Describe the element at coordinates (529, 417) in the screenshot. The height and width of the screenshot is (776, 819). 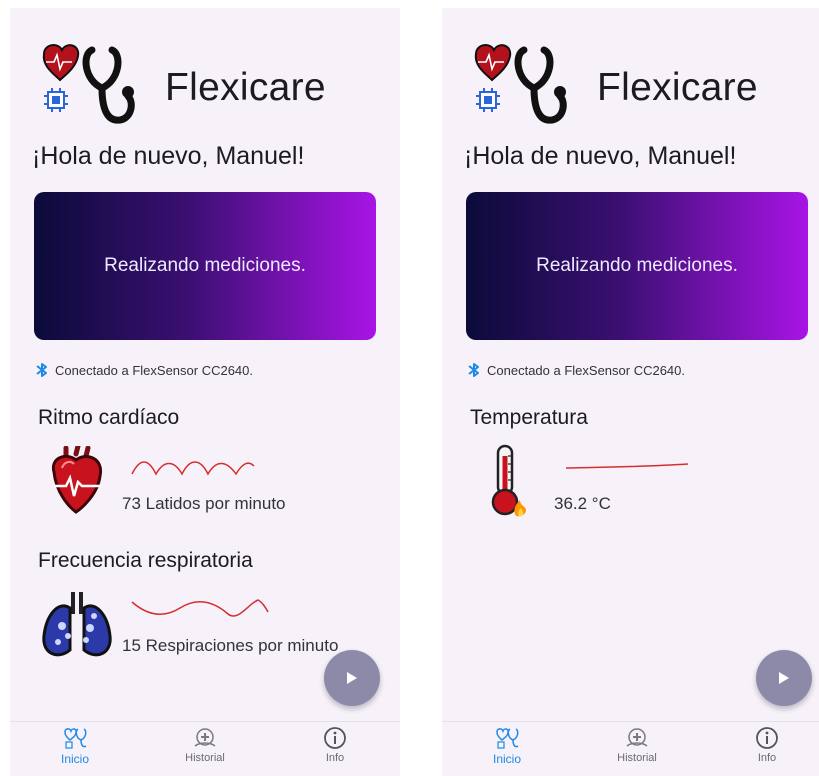
I see `temperature-title: Temperatura` at that location.